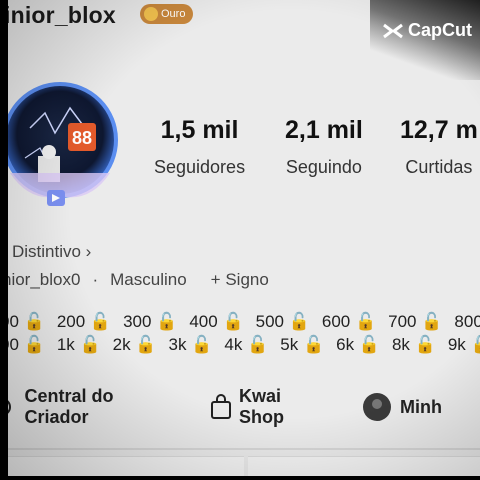  What do you see at coordinates (51, 252) in the screenshot?
I see `distintivo-link: Distintivo ›` at bounding box center [51, 252].